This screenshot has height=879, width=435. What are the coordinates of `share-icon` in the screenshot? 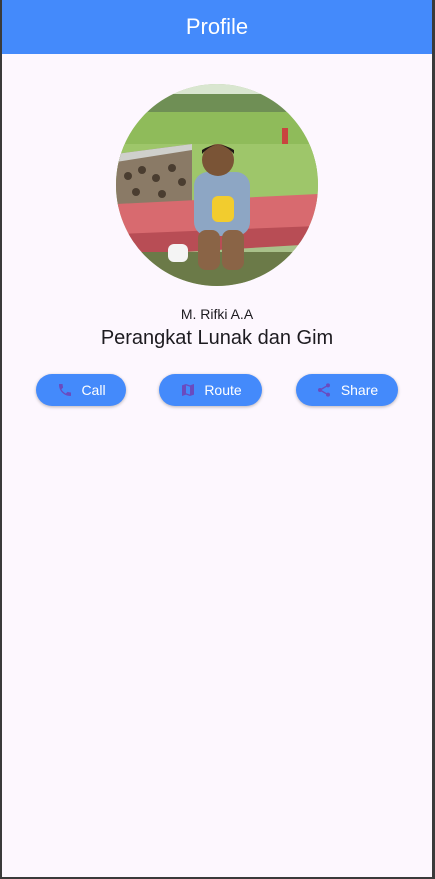 It's located at (324, 390).